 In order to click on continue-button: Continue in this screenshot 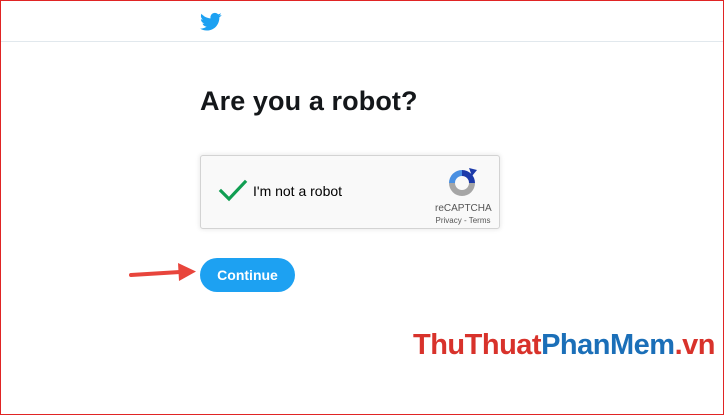, I will do `click(247, 275)`.